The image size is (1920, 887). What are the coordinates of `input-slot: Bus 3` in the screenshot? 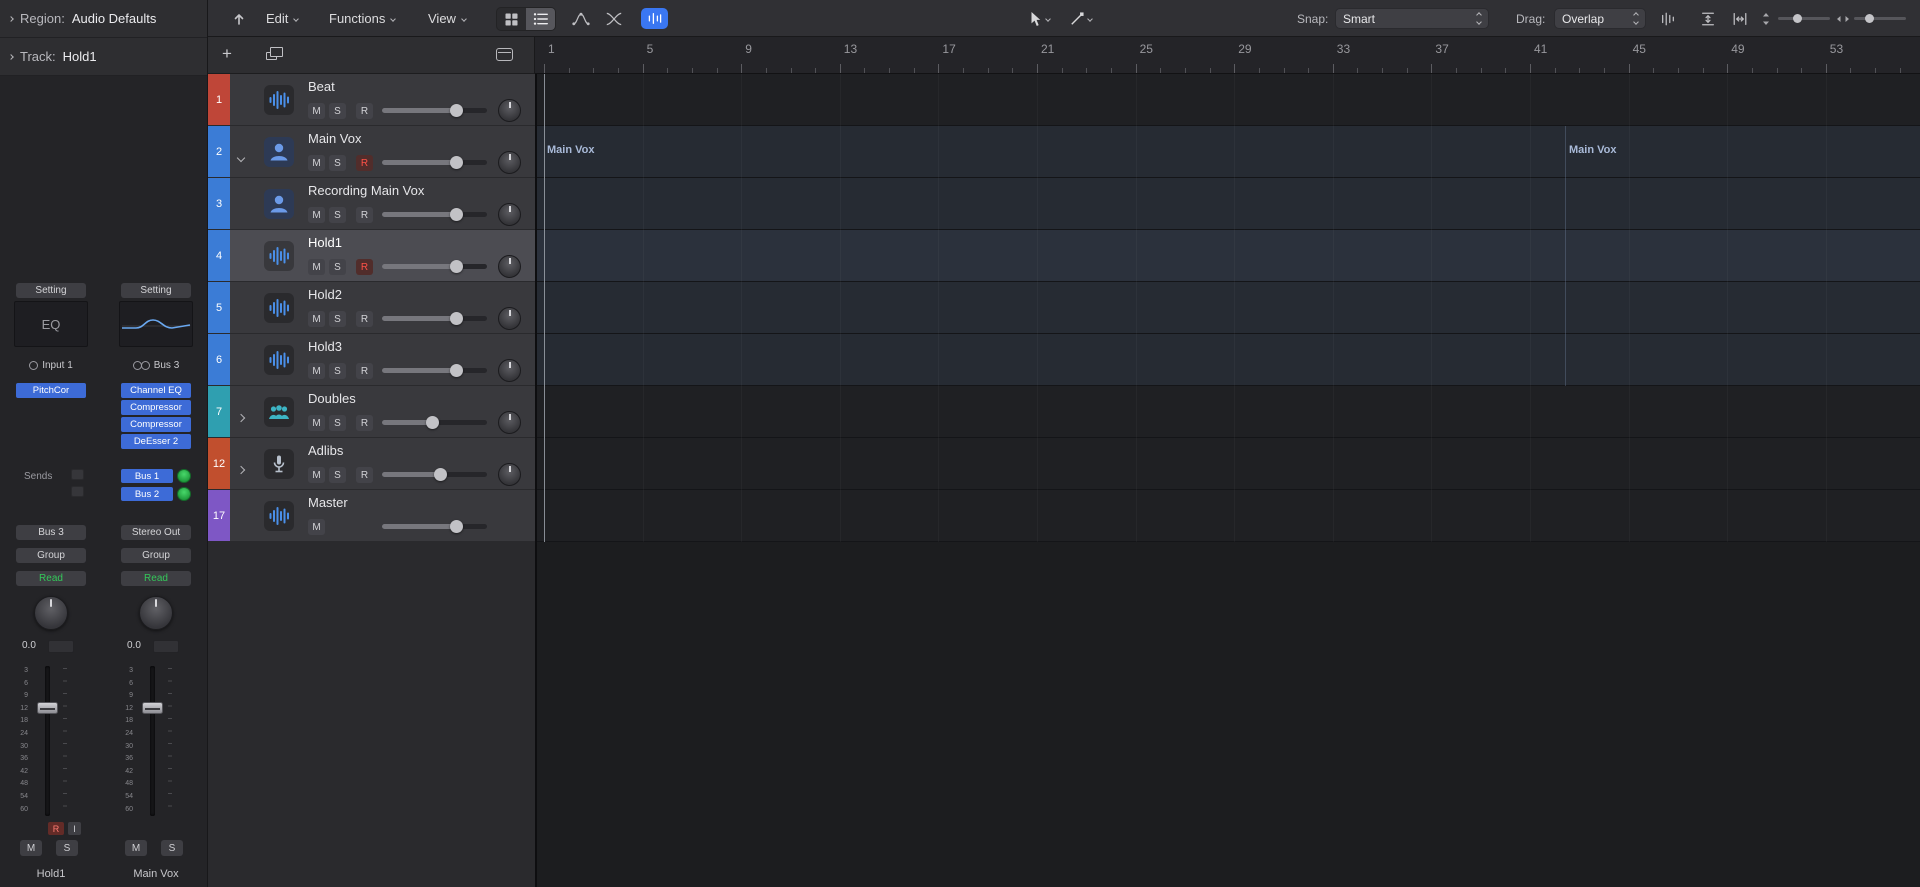 It's located at (156, 365).